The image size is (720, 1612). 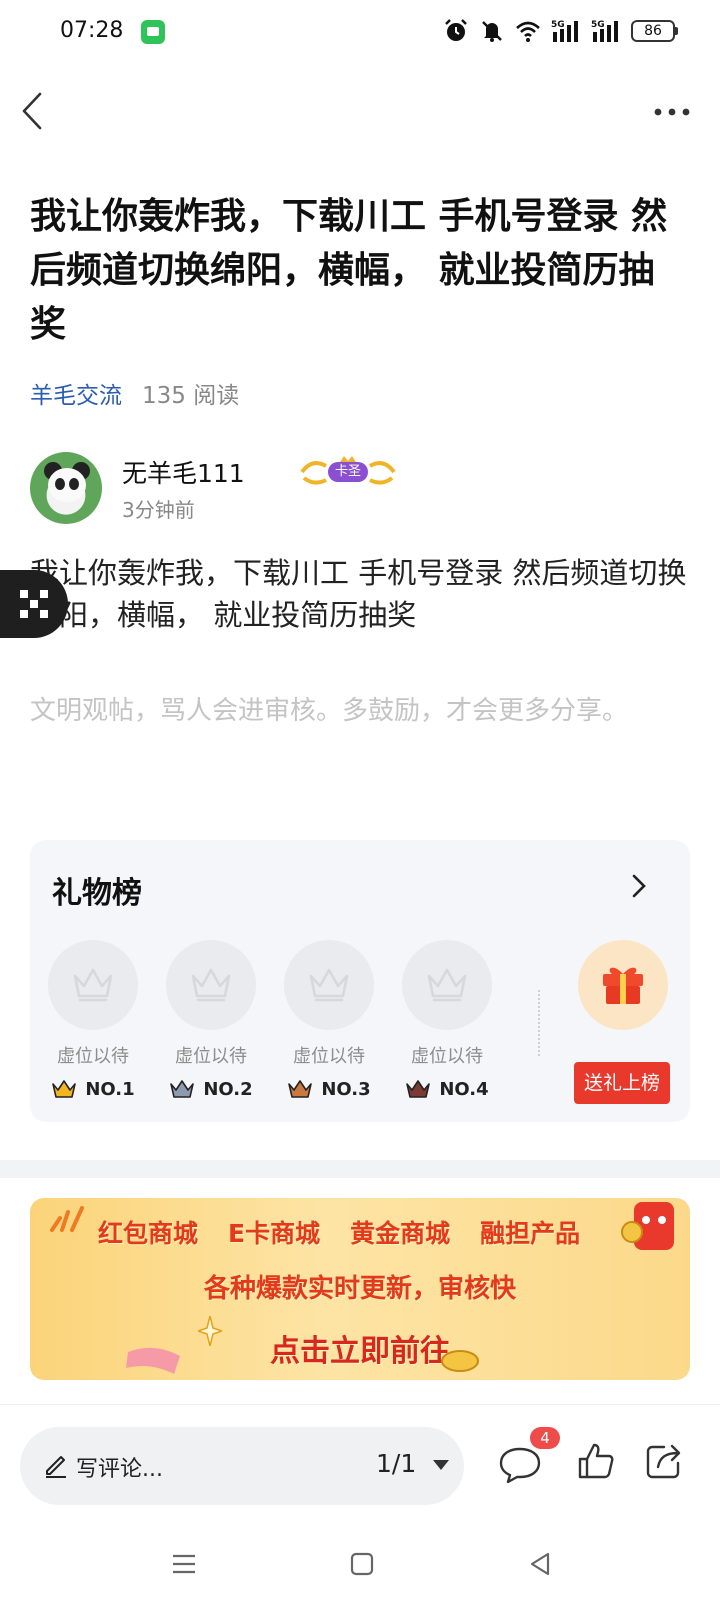 What do you see at coordinates (66, 488) in the screenshot?
I see `avatar` at bounding box center [66, 488].